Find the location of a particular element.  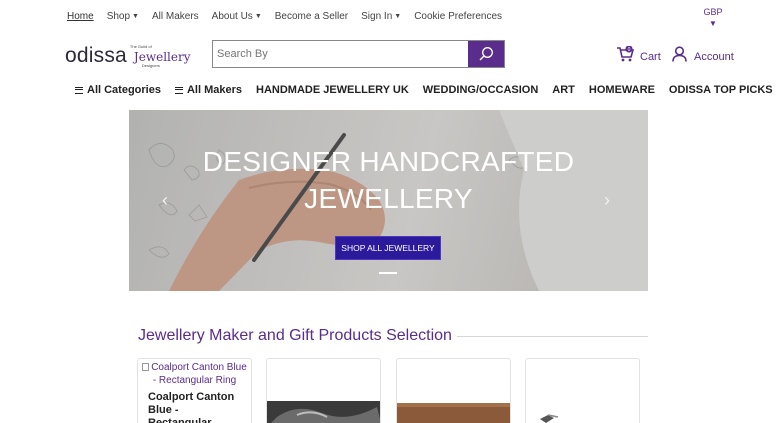

guild-small-text: The Guild of is located at coordinates (140, 46).